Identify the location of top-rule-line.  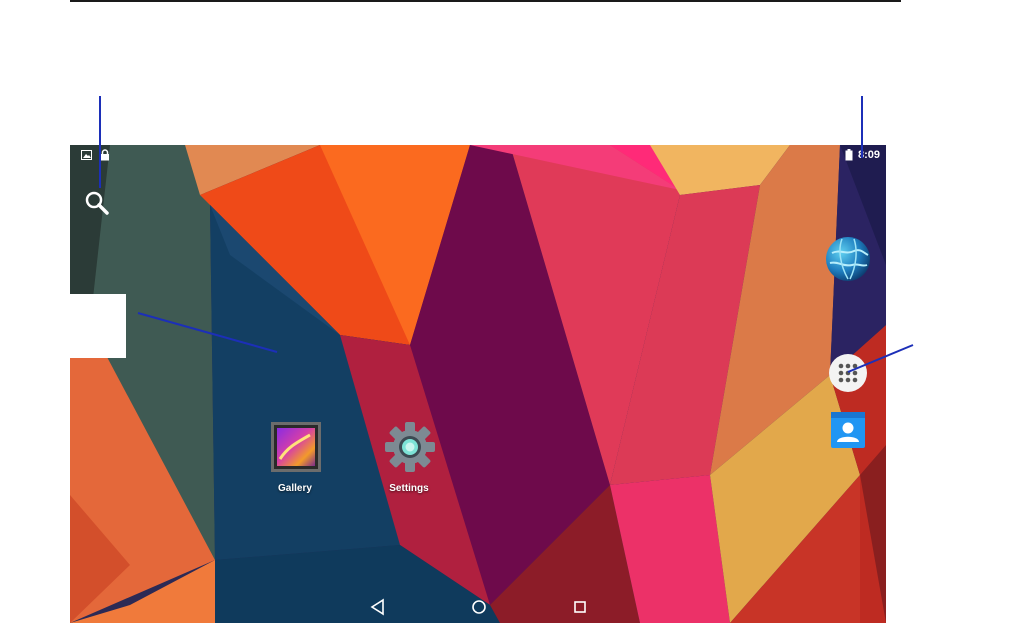
(485, 1).